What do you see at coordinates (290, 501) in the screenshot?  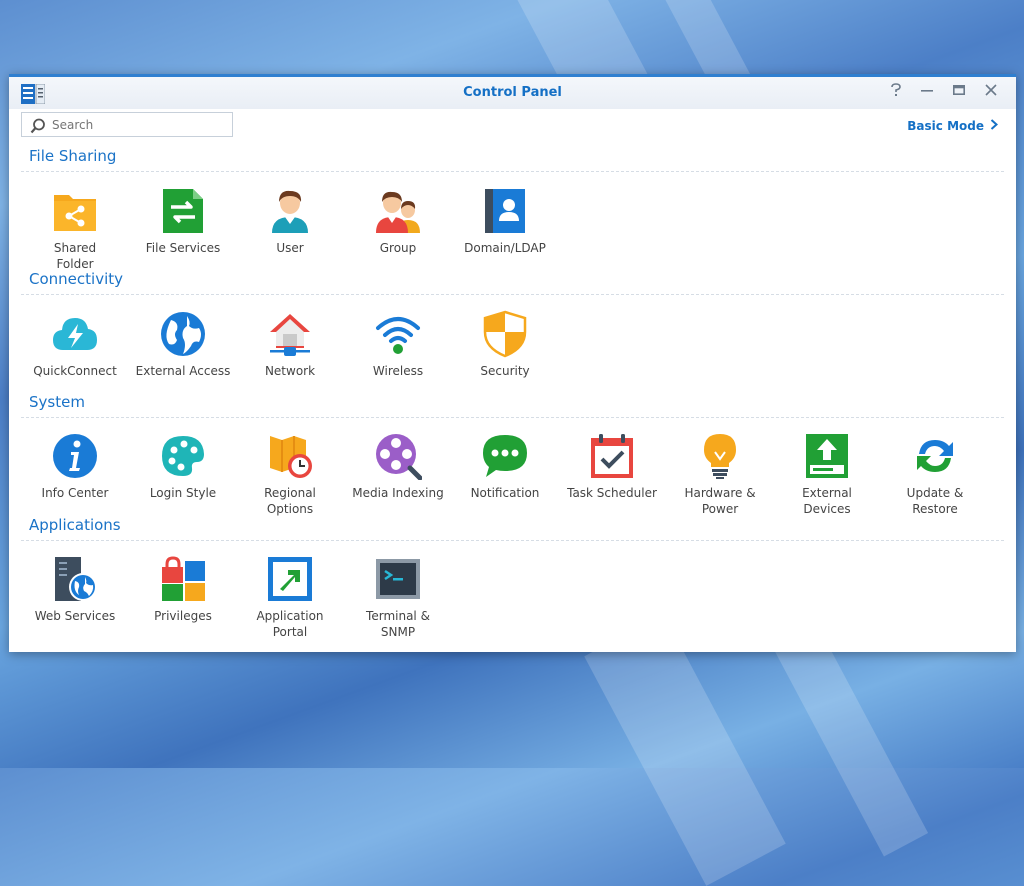 I see `item-label: Regional Options` at bounding box center [290, 501].